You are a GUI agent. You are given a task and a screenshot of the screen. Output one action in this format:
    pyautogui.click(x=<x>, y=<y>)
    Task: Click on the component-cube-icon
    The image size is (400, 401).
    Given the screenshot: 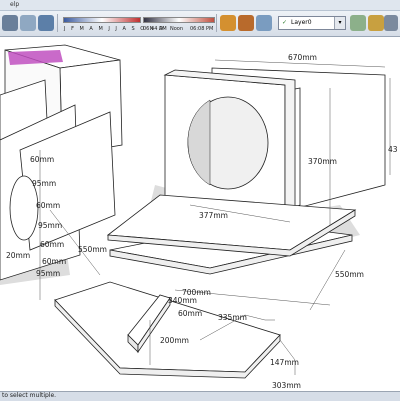 What is the action you would take?
    pyautogui.click(x=228, y=23)
    